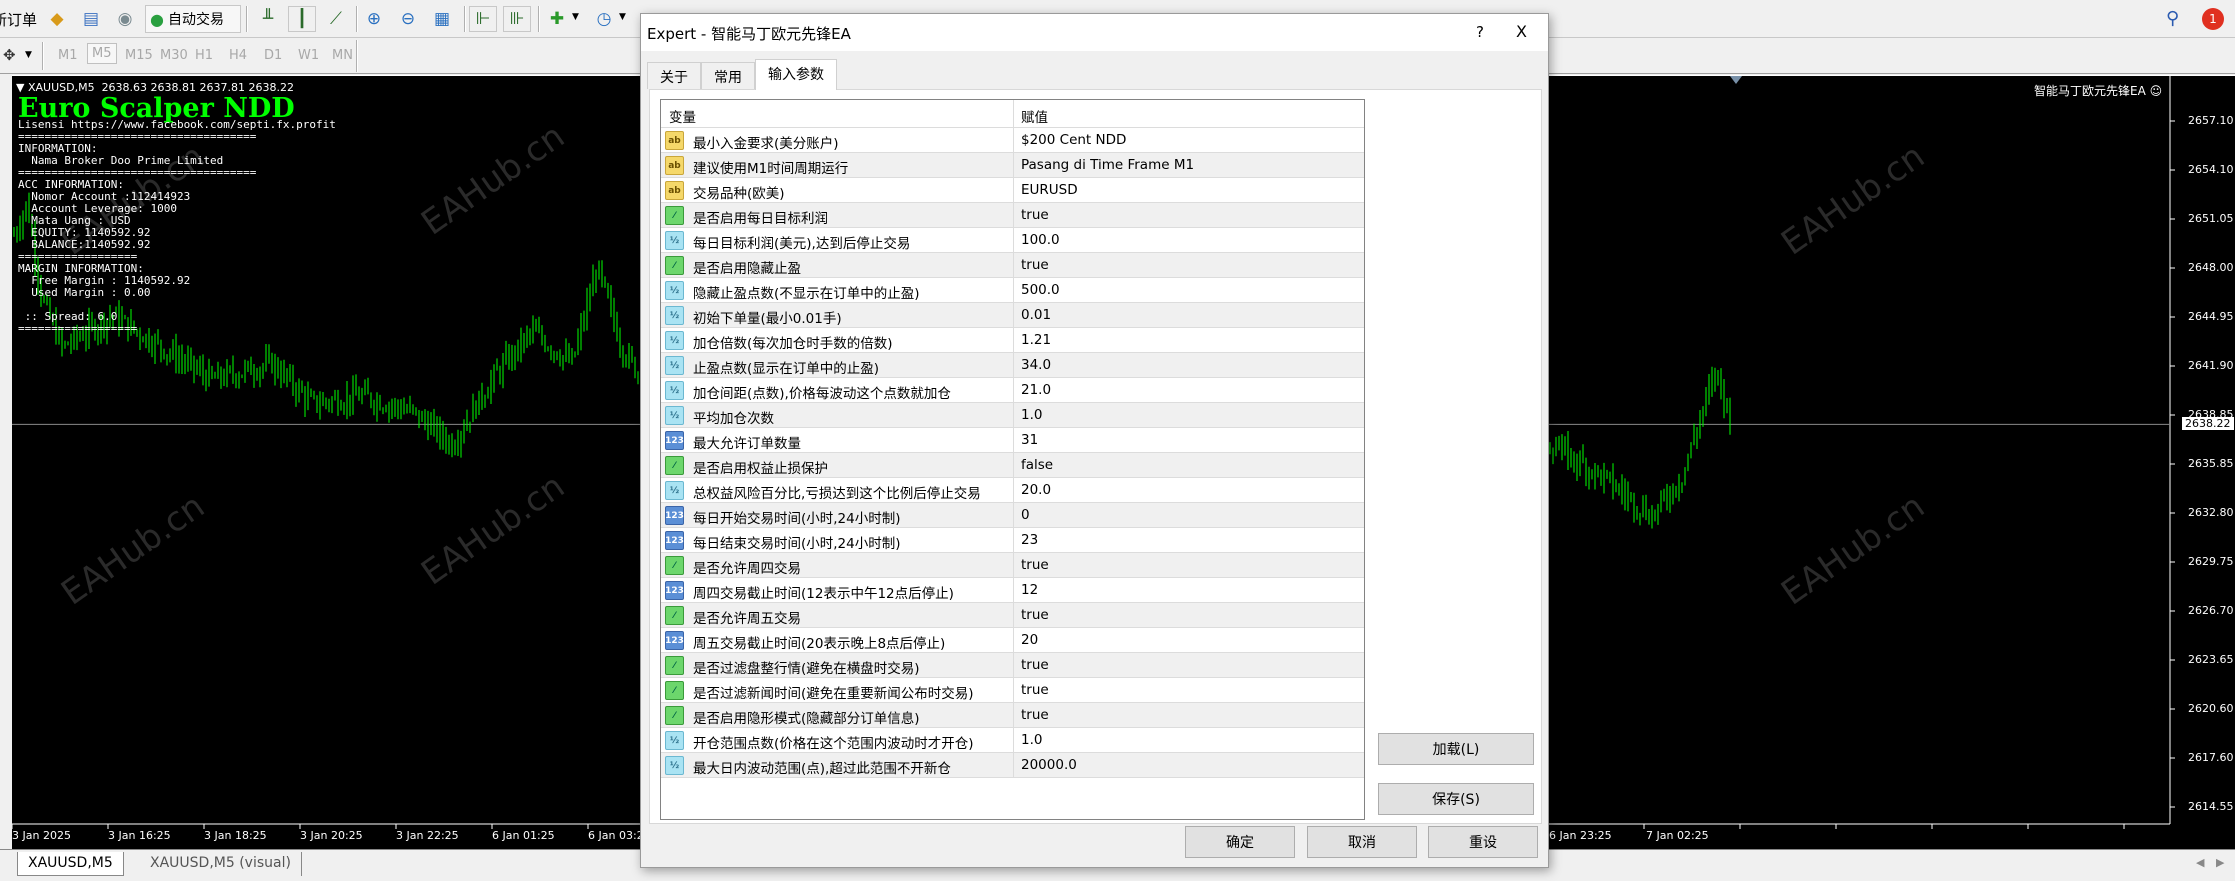  Describe the element at coordinates (193, 19) in the screenshot. I see `auto-trading-button: ● 自动交易` at that location.